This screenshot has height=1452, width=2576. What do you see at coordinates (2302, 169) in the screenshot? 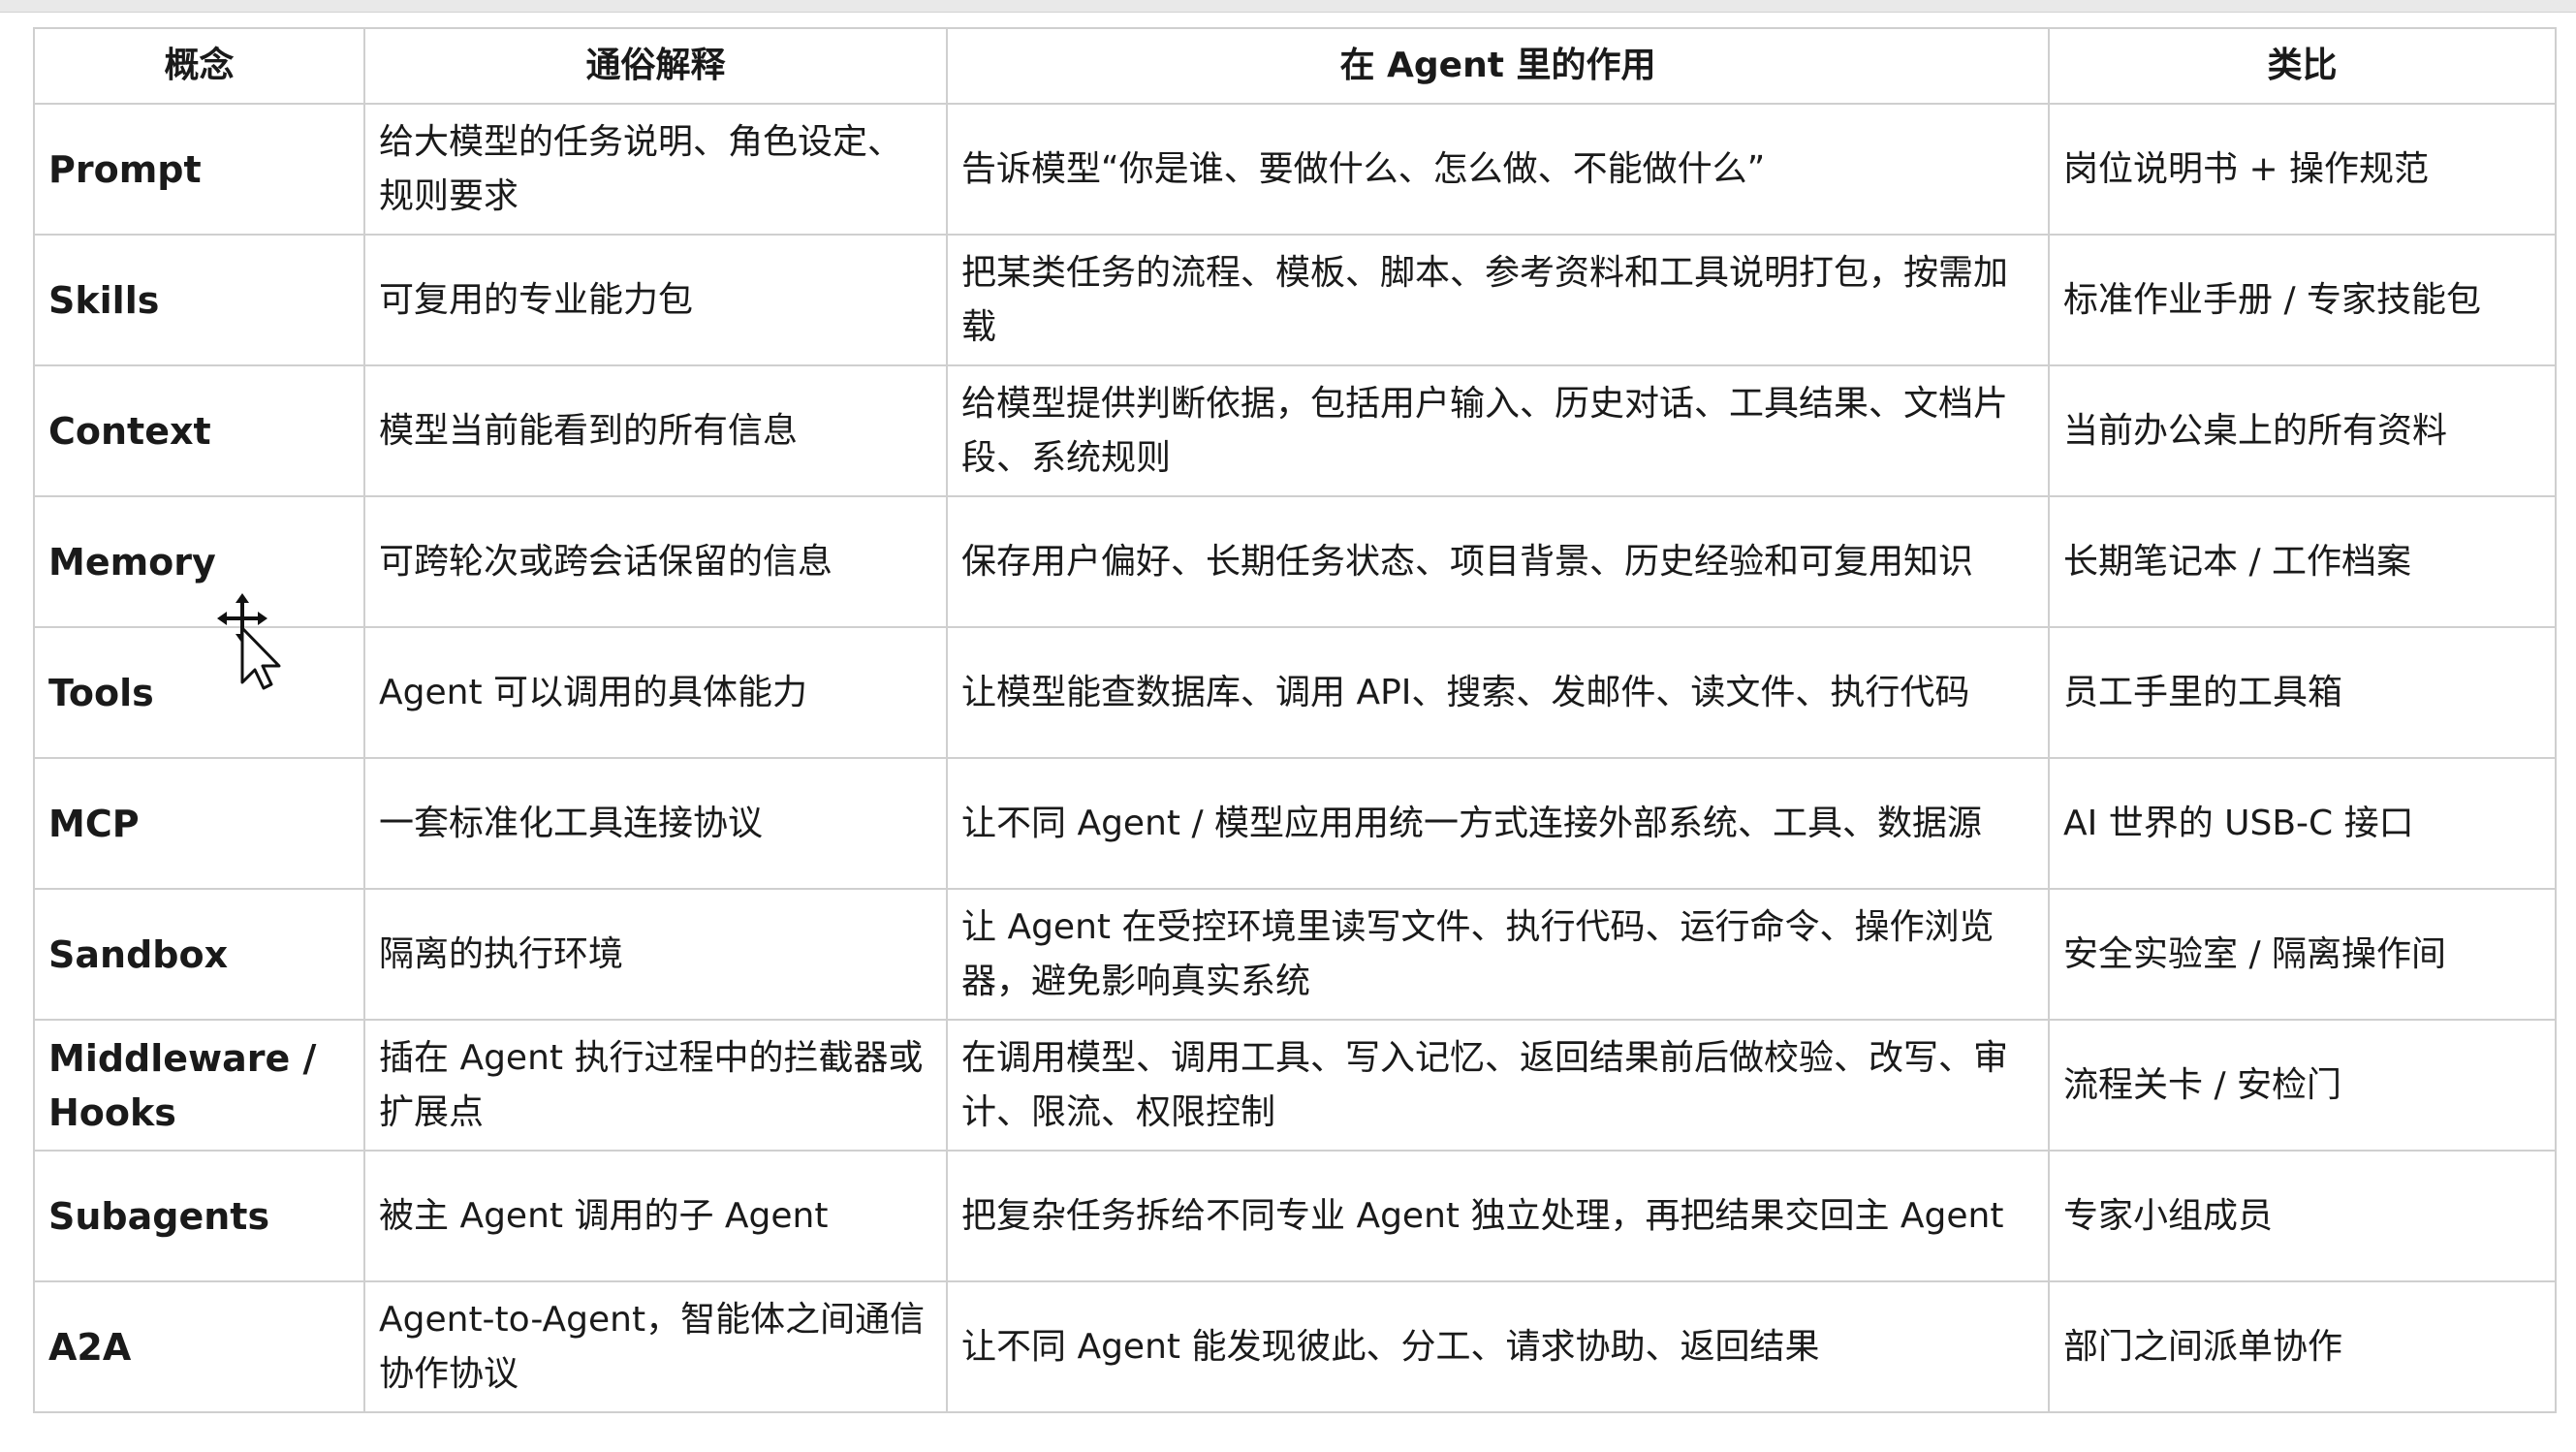
I see `row-analogy: 岗位说明书 + 操作规范` at bounding box center [2302, 169].